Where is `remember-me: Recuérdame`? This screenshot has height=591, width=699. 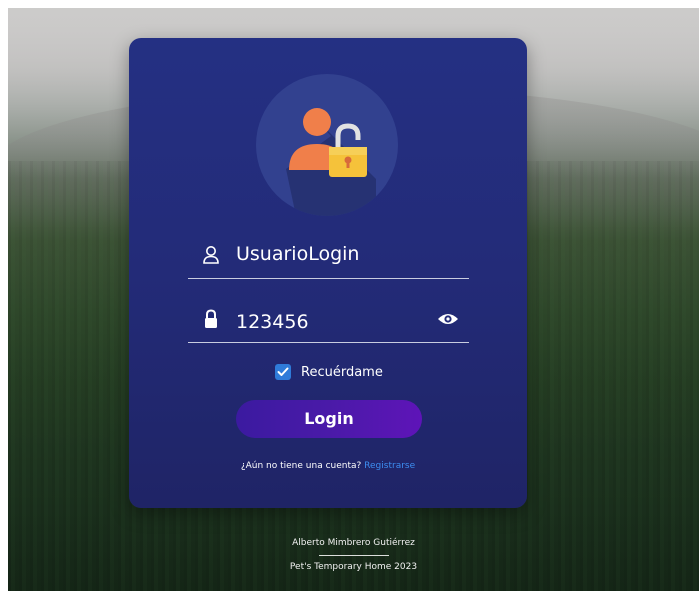
remember-me: Recuérdame is located at coordinates (329, 372).